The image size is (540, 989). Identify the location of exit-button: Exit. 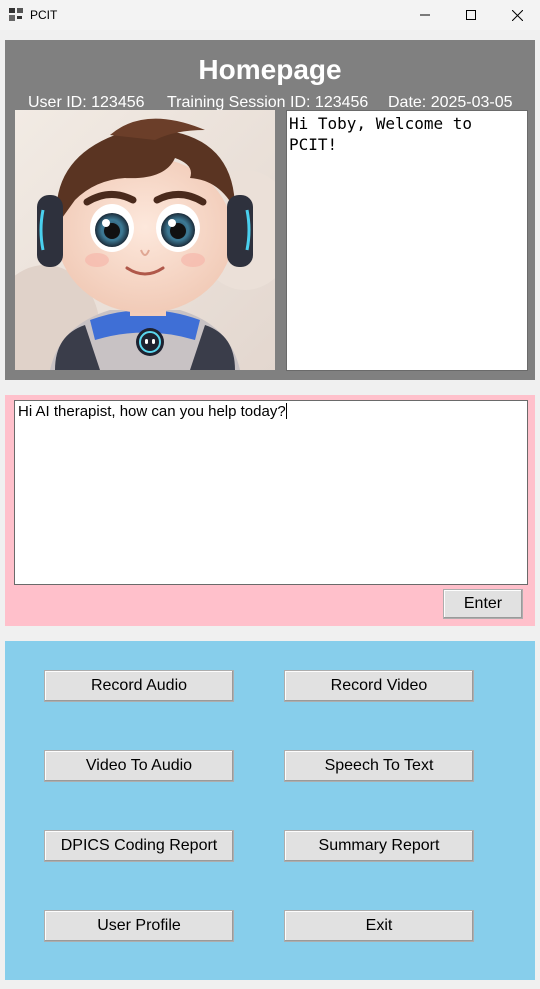
(379, 926).